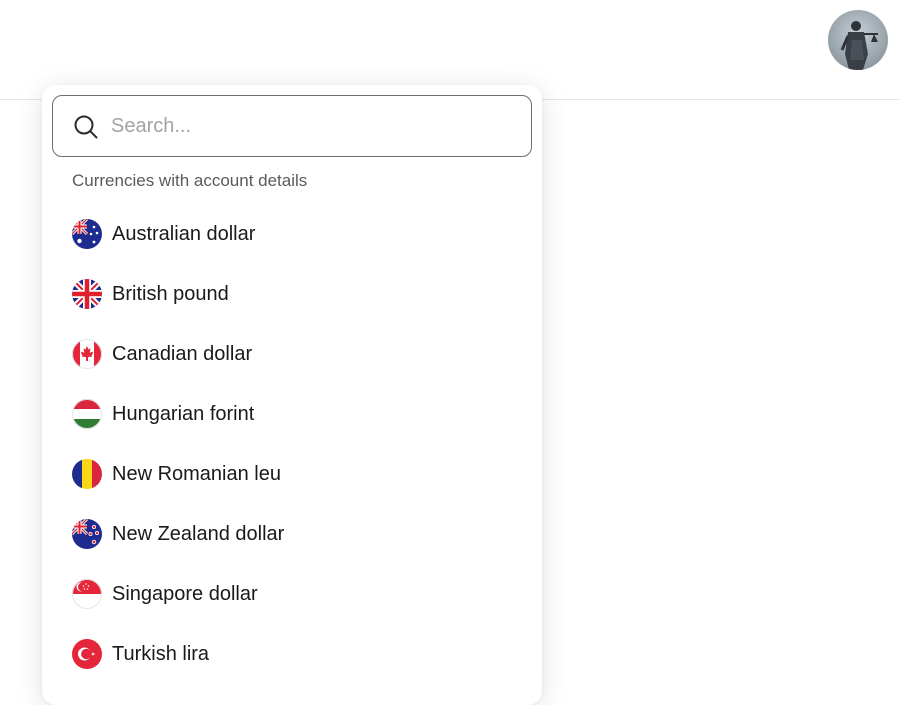  What do you see at coordinates (87, 234) in the screenshot?
I see `au-flag-icon` at bounding box center [87, 234].